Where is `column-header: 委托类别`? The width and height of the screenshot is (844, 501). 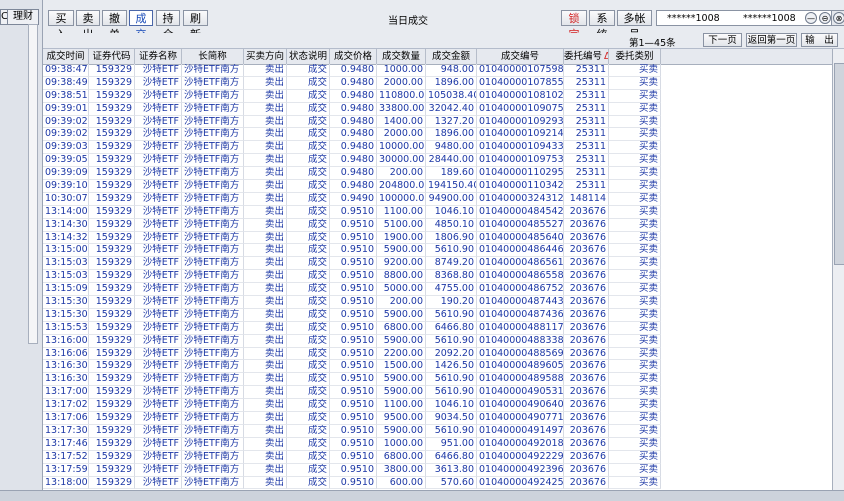 column-header: 委托类别 is located at coordinates (635, 56).